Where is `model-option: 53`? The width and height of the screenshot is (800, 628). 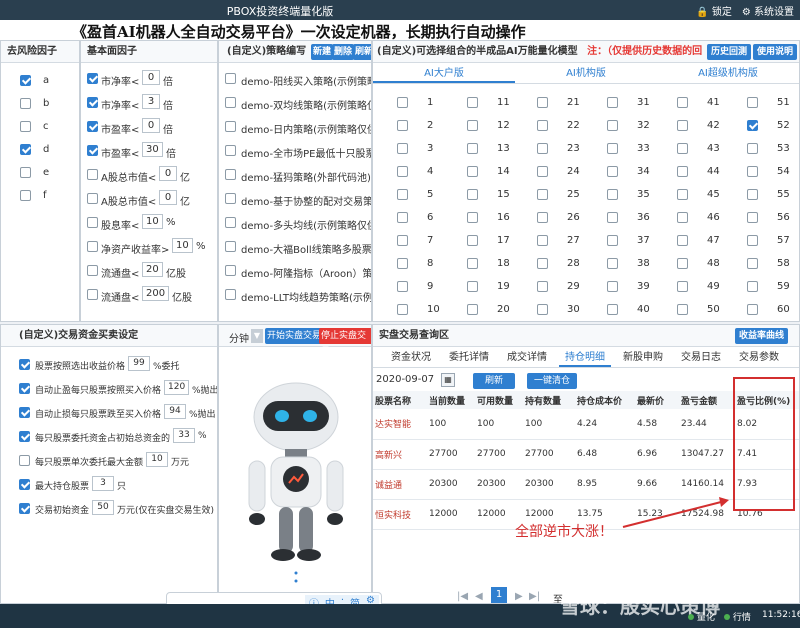 model-option: 53 is located at coordinates (773, 150).